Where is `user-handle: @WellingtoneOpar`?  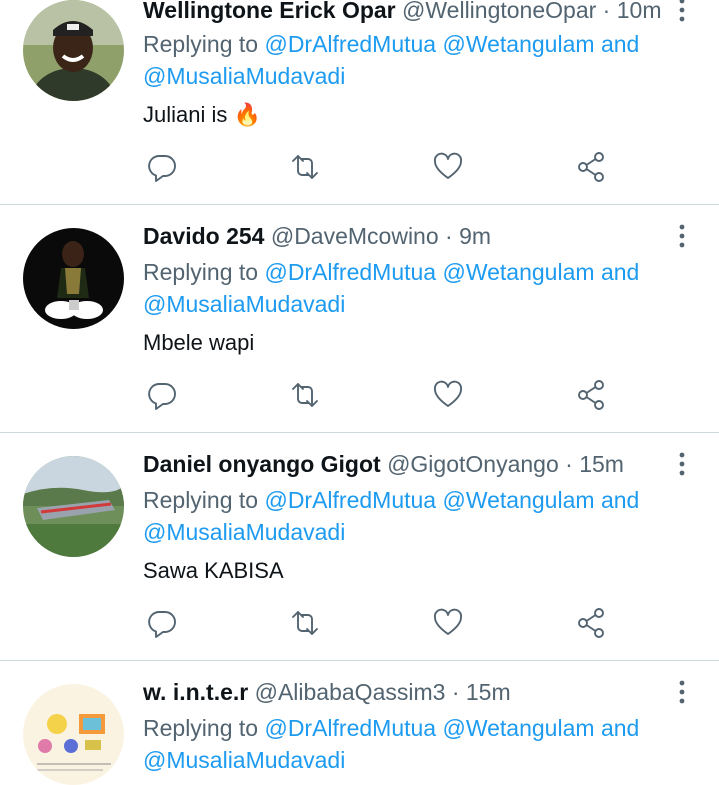 user-handle: @WellingtoneOpar is located at coordinates (499, 11).